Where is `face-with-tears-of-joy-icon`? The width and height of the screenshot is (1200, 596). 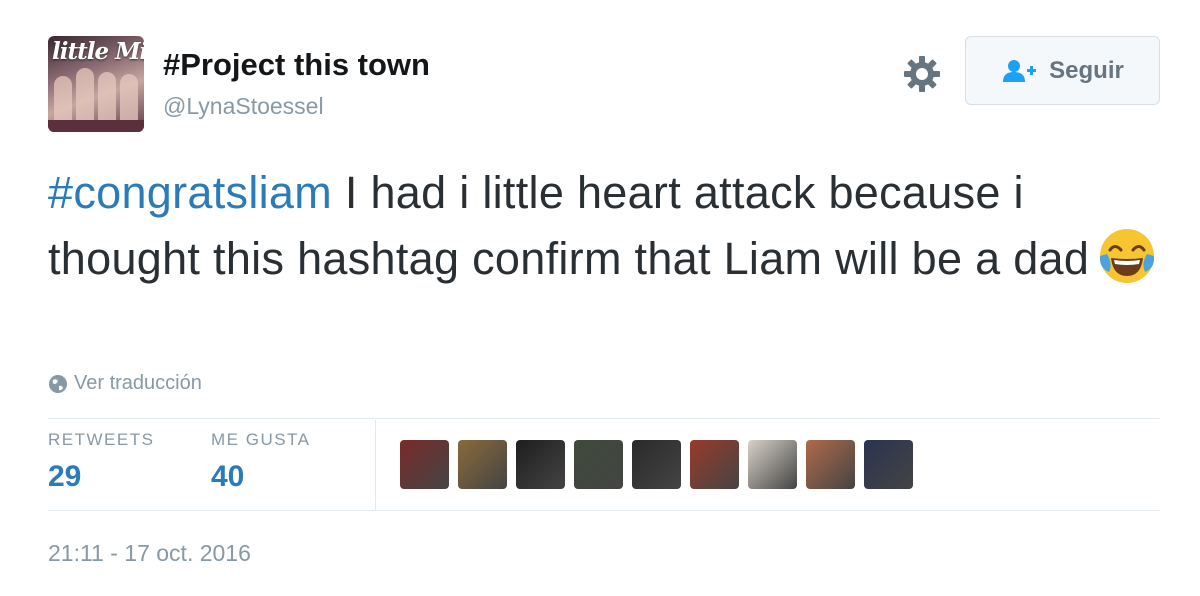
face-with-tears-of-joy-icon is located at coordinates (1127, 256).